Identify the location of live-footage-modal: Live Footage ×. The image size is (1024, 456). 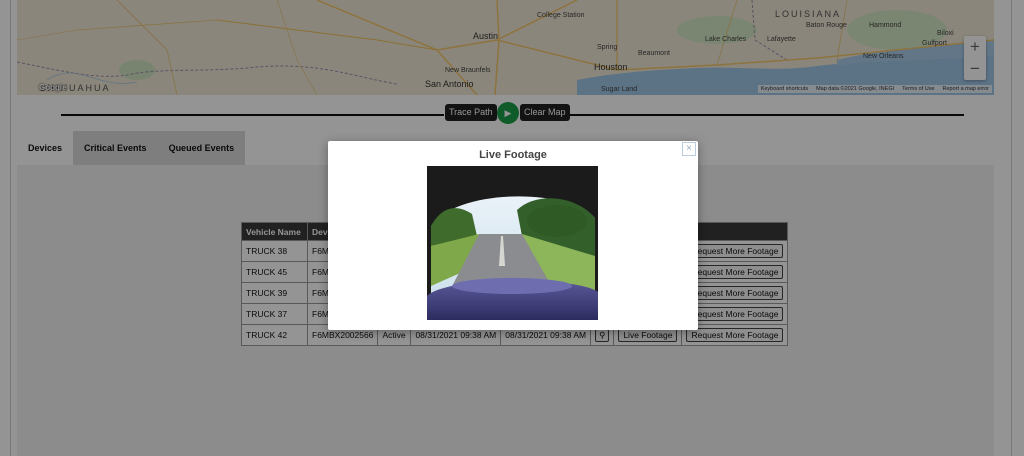
(513, 235).